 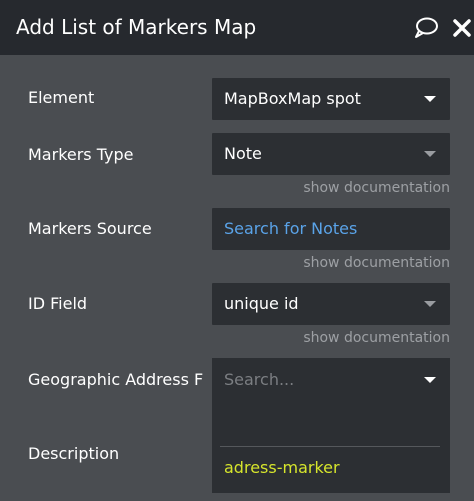 What do you see at coordinates (61, 97) in the screenshot?
I see `element-label: Element` at bounding box center [61, 97].